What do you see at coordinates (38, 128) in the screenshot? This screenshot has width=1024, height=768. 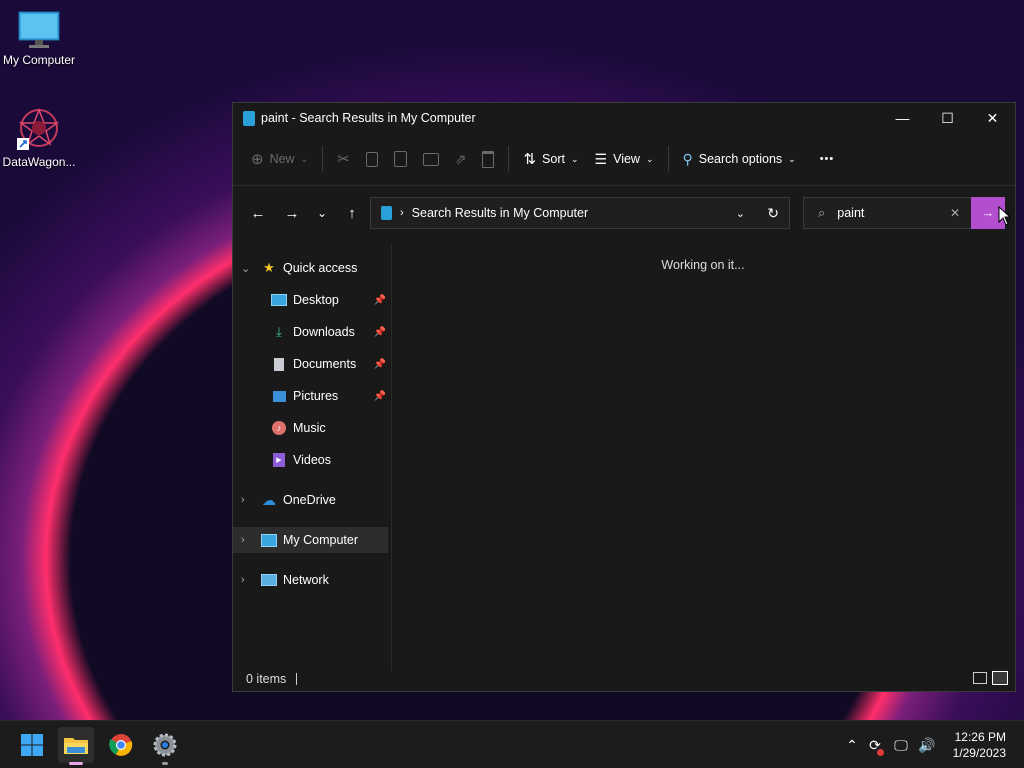 I see `datawagon-shortcut-icon` at bounding box center [38, 128].